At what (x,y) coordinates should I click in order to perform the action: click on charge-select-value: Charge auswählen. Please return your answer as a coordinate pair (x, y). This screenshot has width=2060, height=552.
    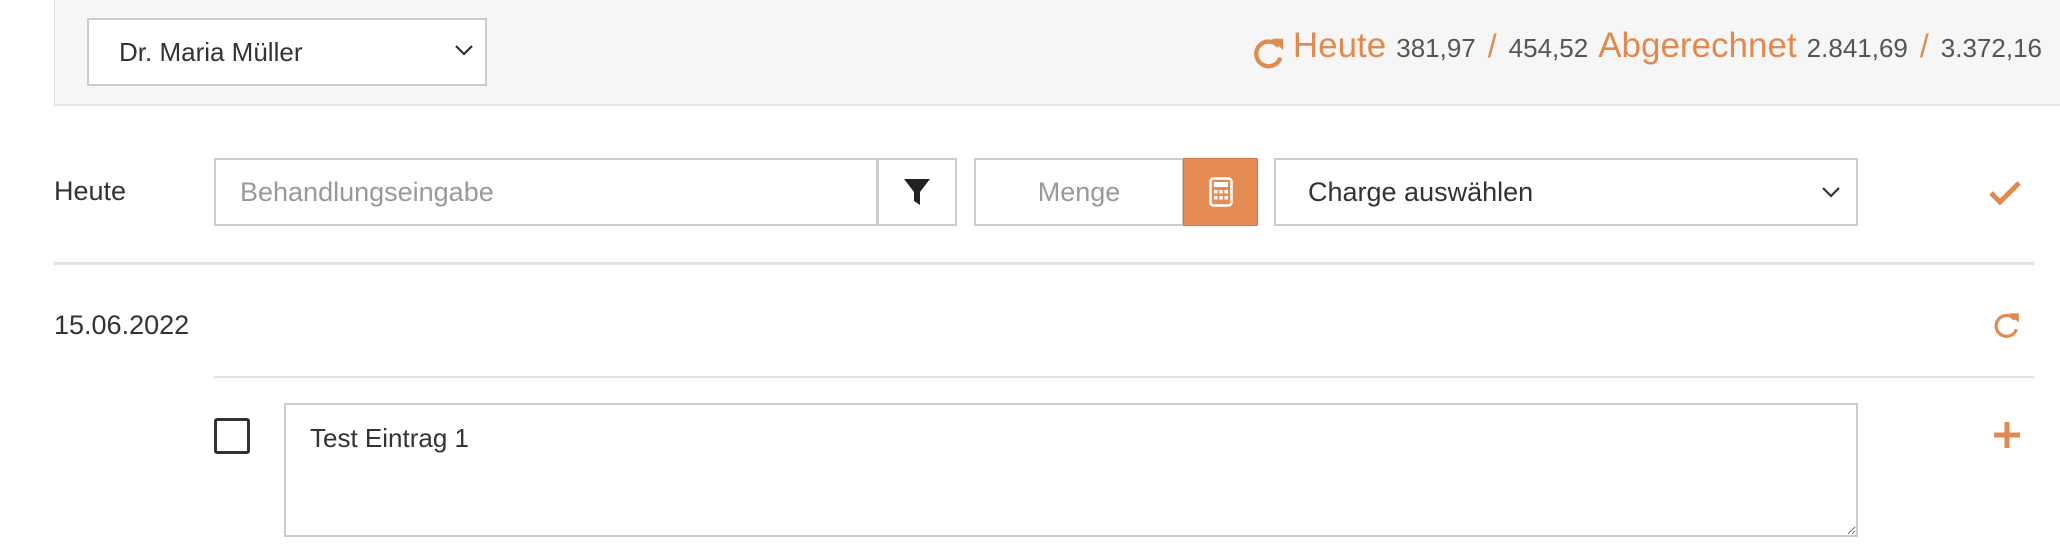
    Looking at the image, I should click on (1421, 192).